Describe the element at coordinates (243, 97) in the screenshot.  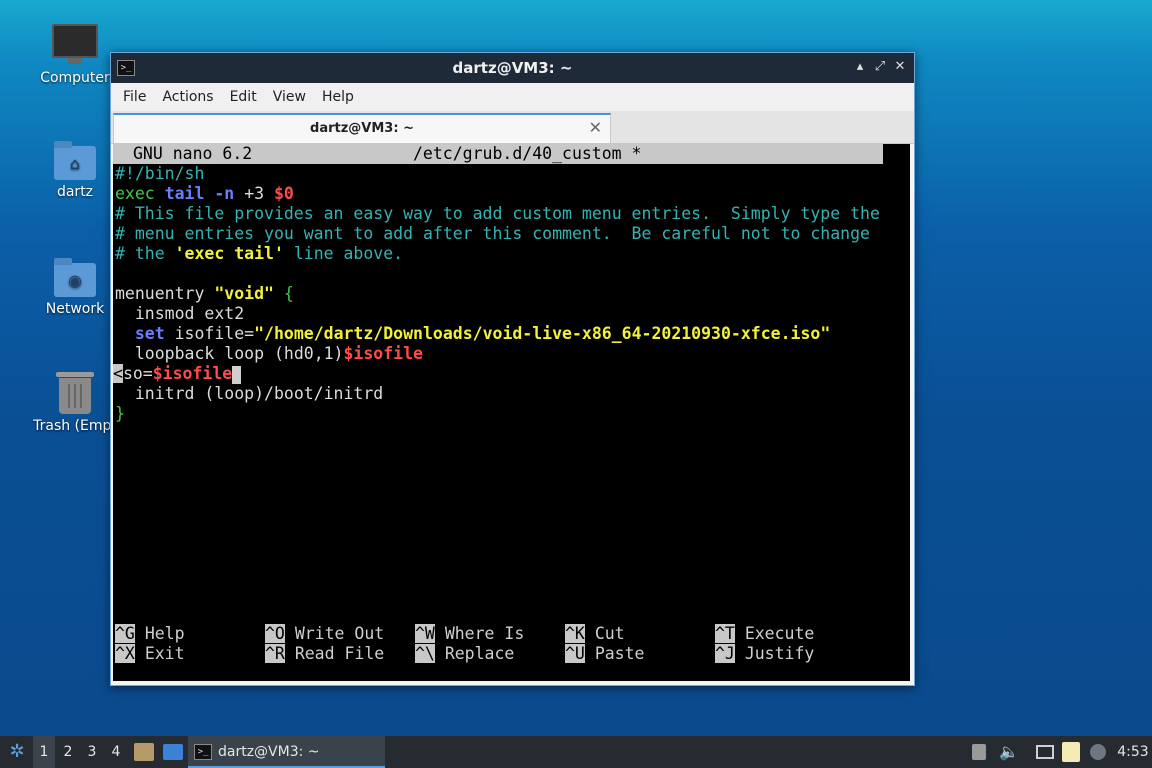
I see `menu-edit: Edit` at that location.